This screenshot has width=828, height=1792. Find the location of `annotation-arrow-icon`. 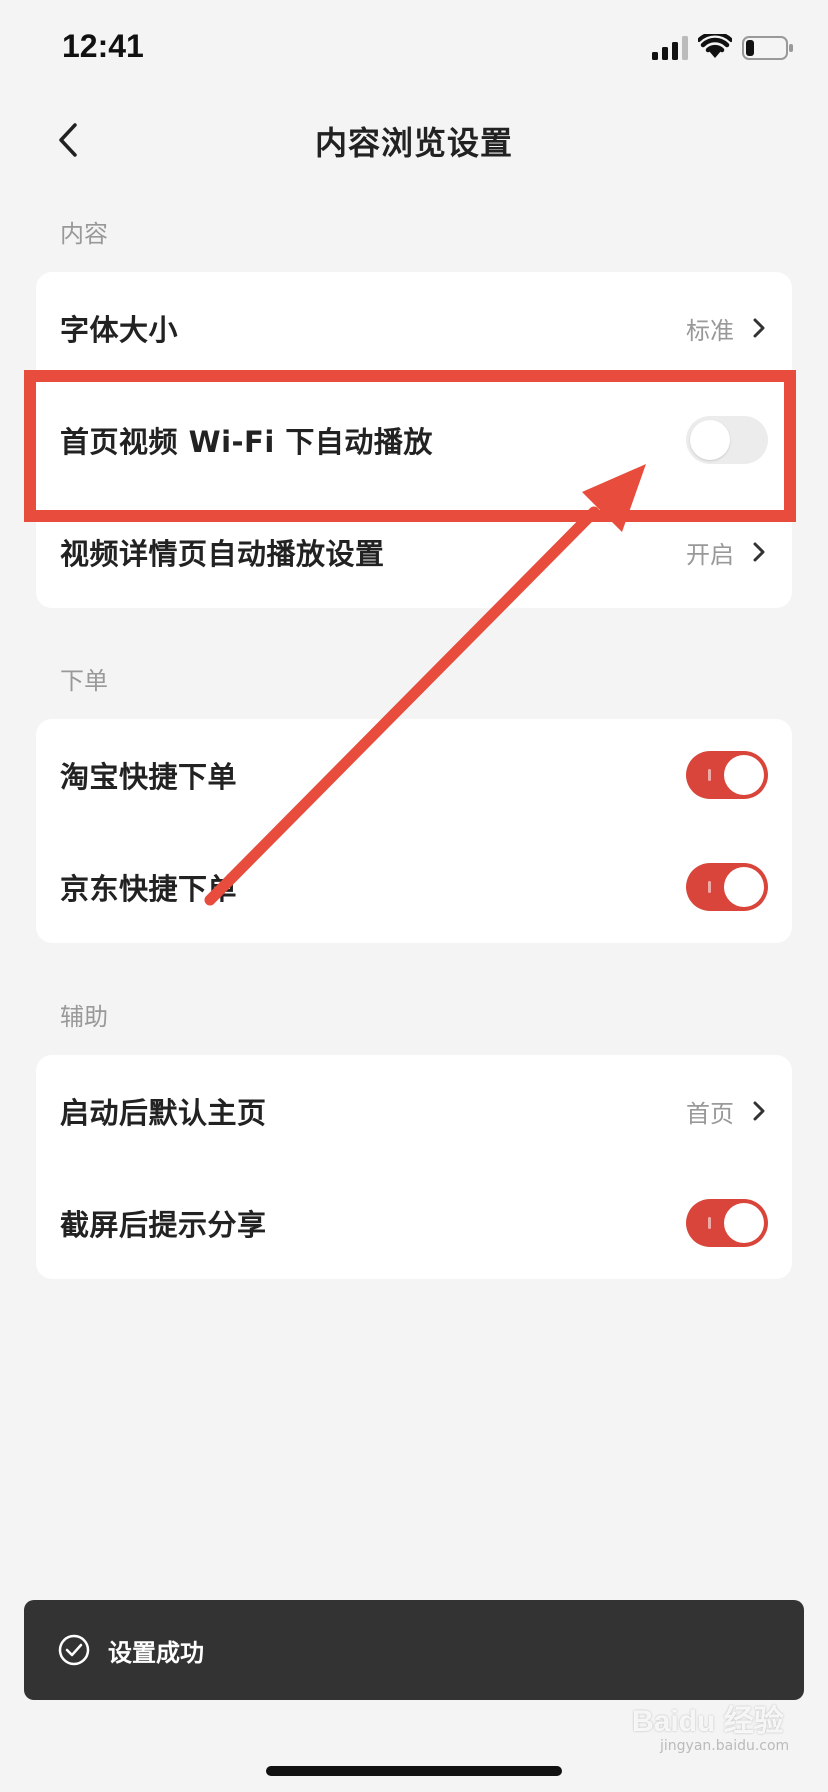

annotation-arrow-icon is located at coordinates (425, 685).